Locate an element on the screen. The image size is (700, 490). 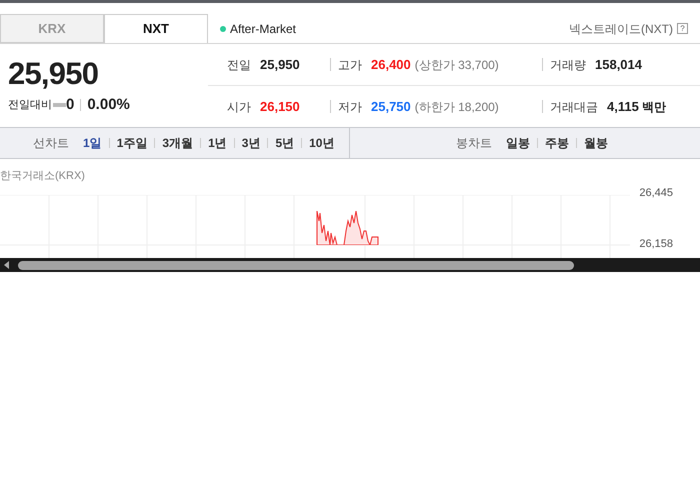
session-label: After-Market is located at coordinates (263, 29).